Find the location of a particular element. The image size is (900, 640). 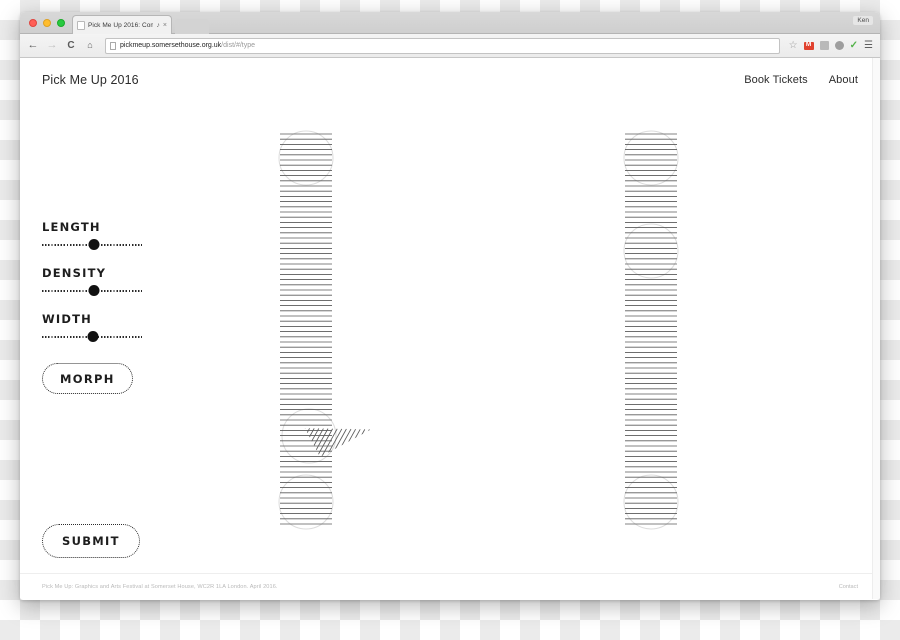

slider-length is located at coordinates (92, 245).